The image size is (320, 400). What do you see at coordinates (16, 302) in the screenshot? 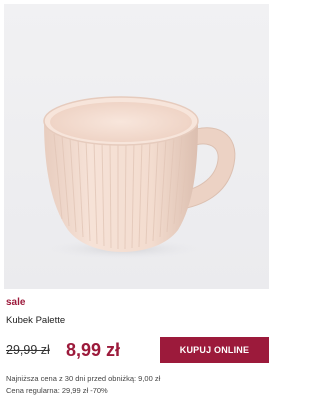
I see `sale-badge: sale` at bounding box center [16, 302].